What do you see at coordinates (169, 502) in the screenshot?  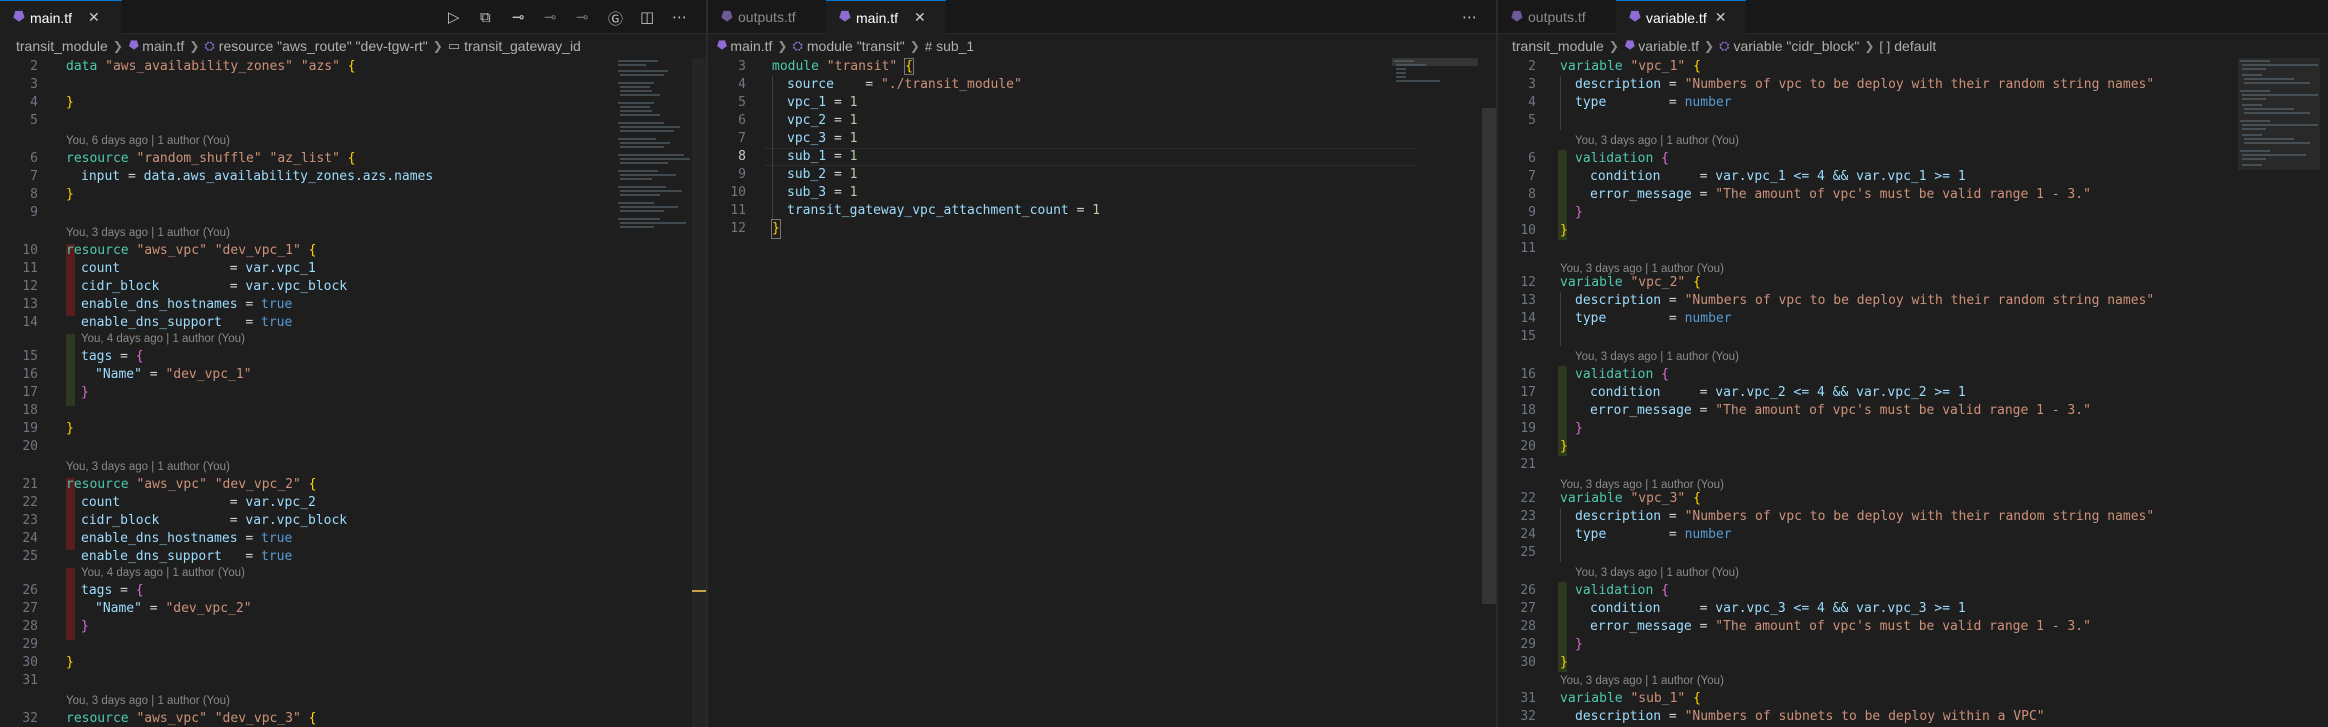 I see `code-line: 22 count = var.vpc_2` at bounding box center [169, 502].